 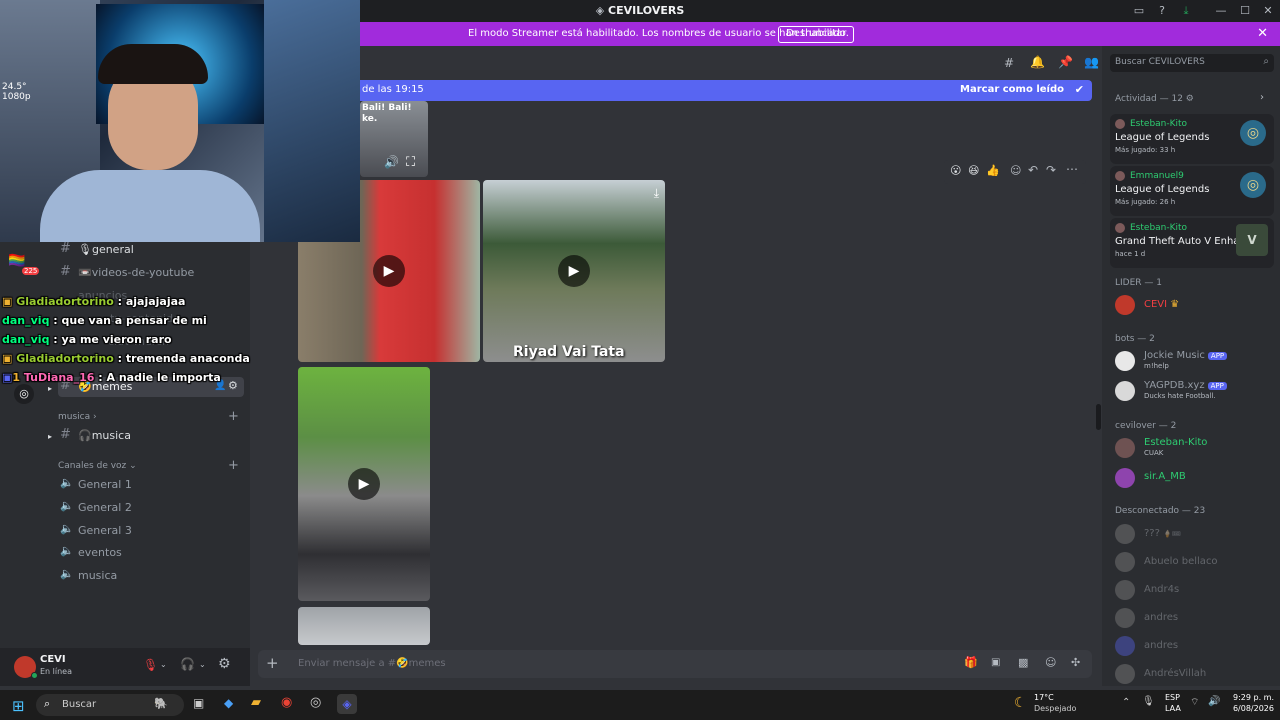 I want to click on fullscreen-icon: ⛶, so click(x=410, y=162).